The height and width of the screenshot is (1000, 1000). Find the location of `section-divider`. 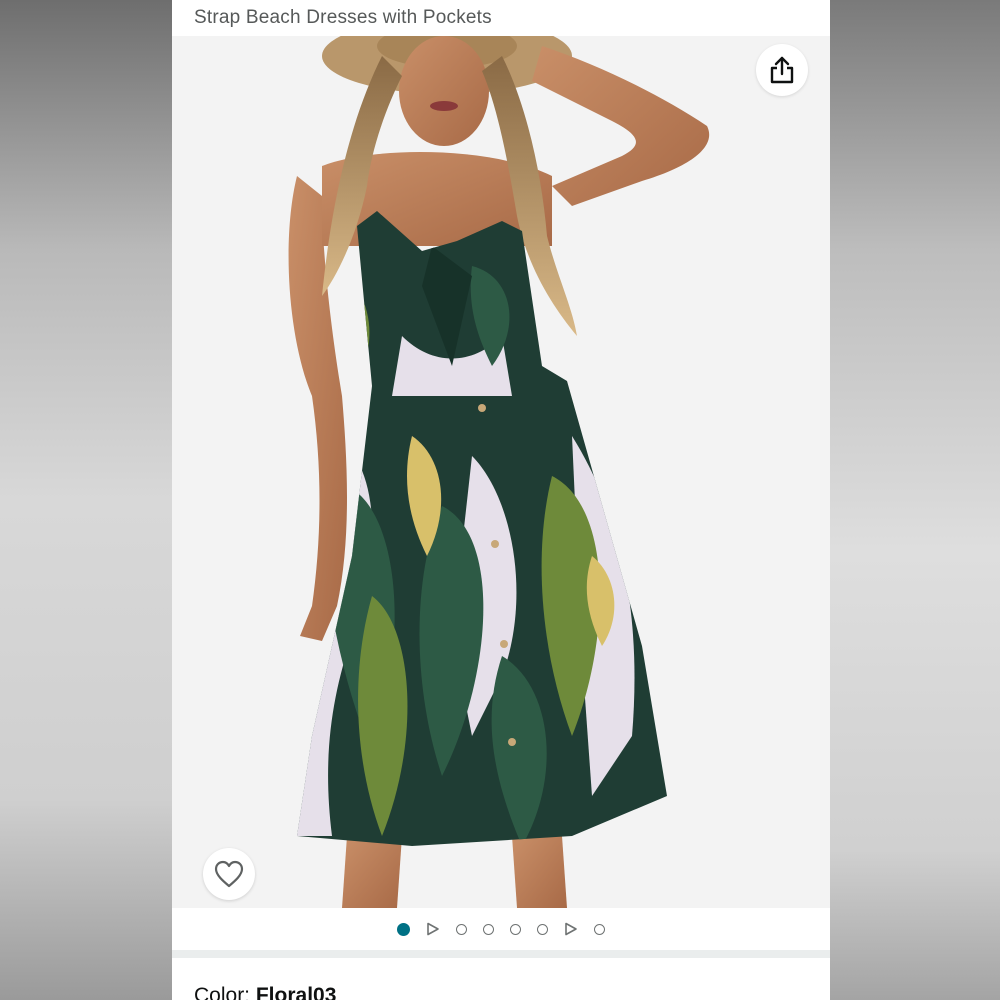

section-divider is located at coordinates (501, 954).